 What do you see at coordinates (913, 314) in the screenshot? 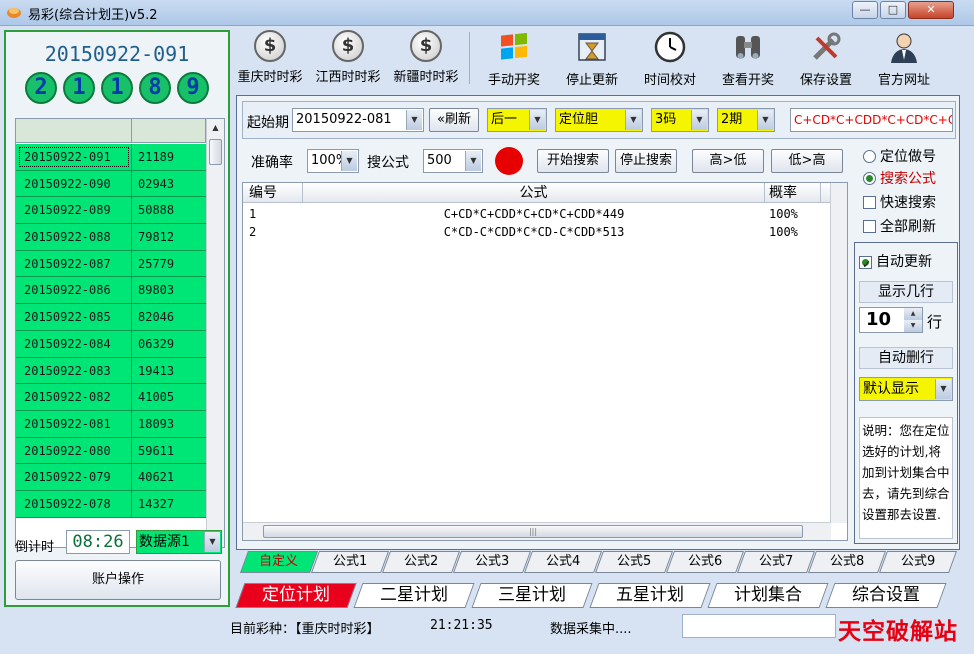
I see `spin-up-icon: ▲` at bounding box center [913, 314].